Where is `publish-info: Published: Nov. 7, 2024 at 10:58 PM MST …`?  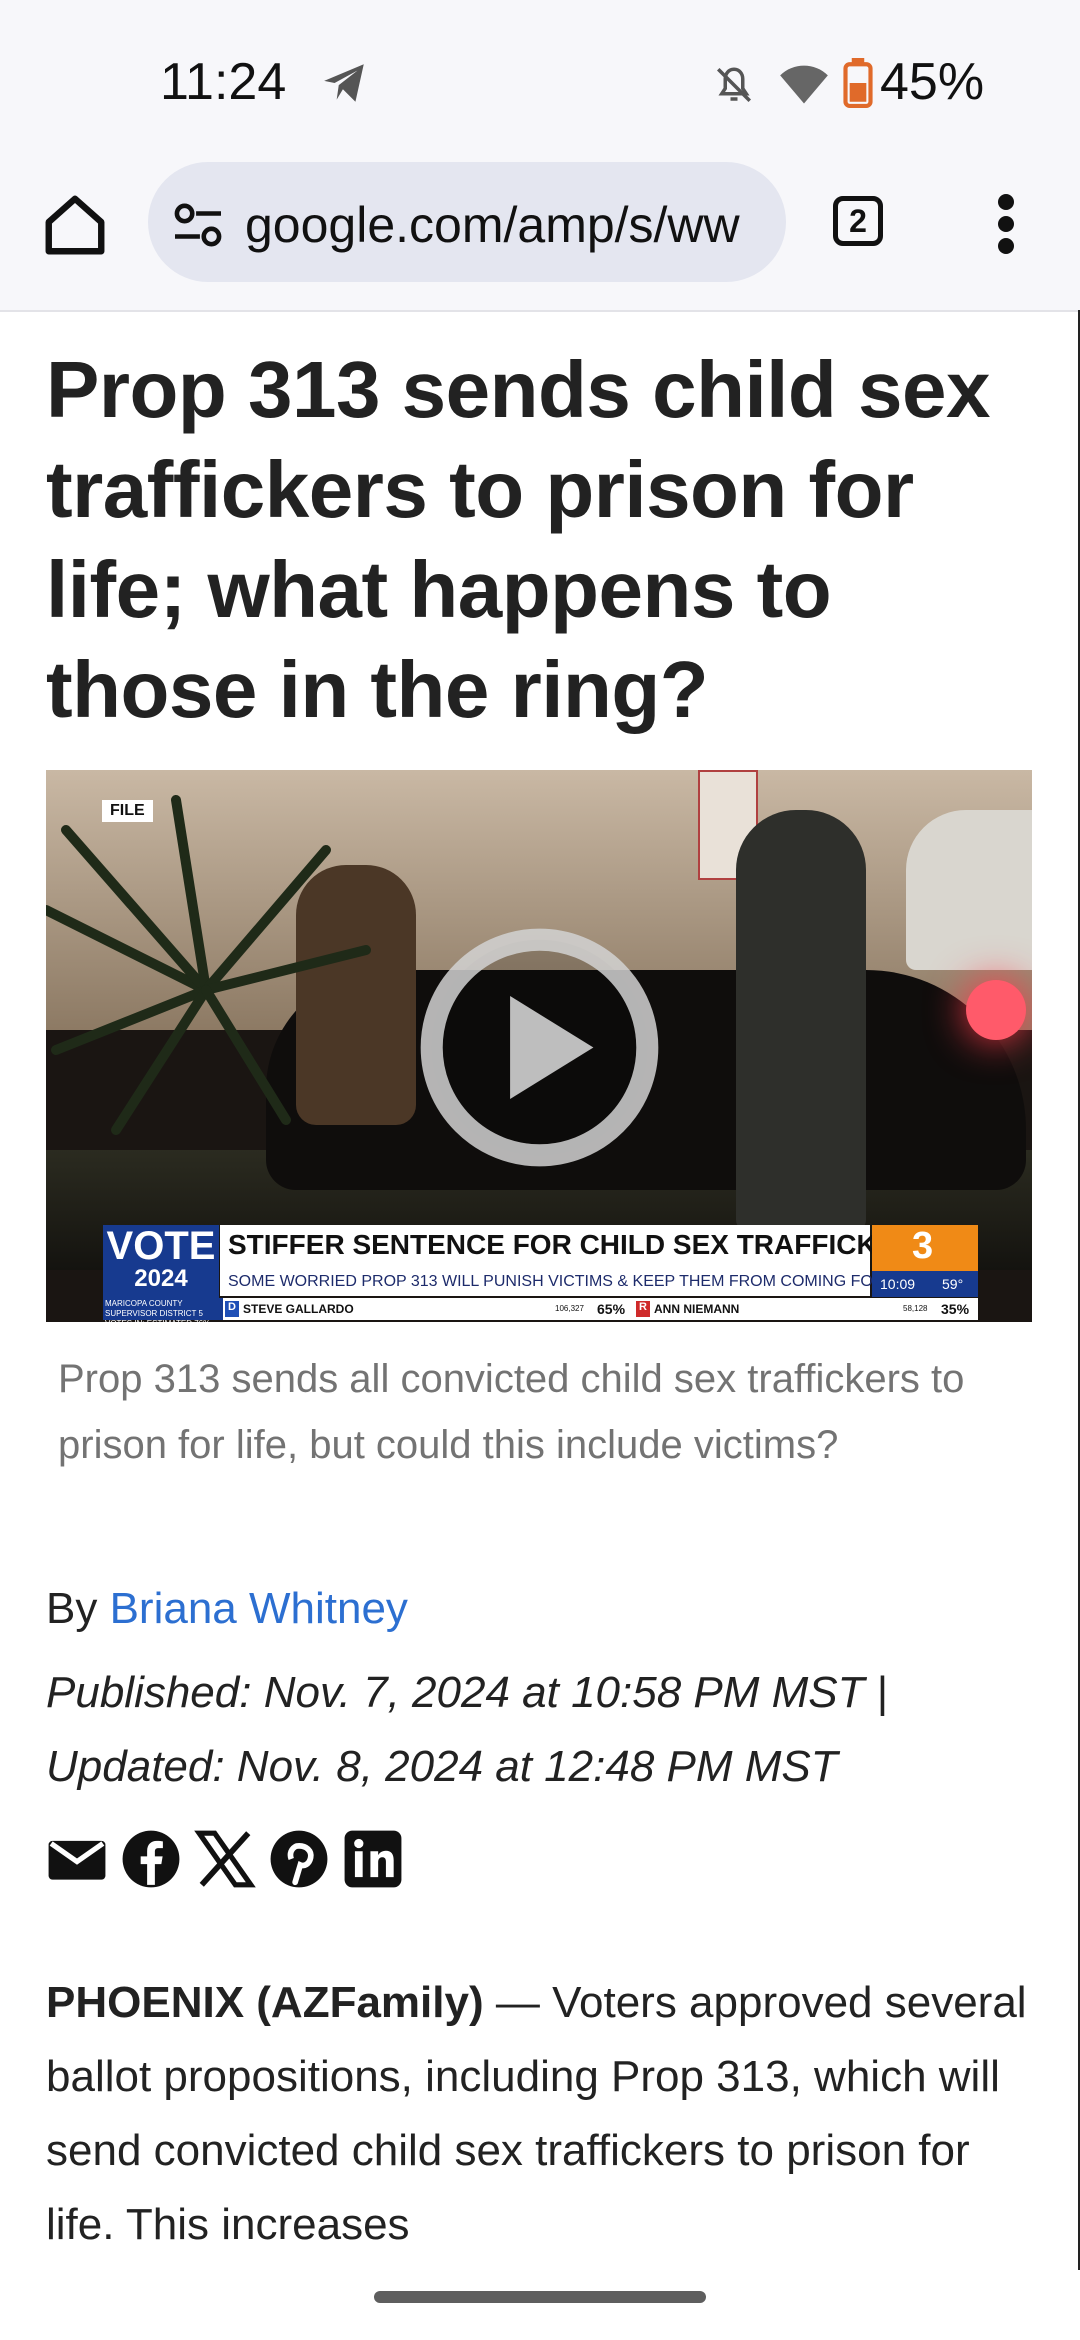
publish-info: Published: Nov. 7, 2024 at 10:58 PM MST … is located at coordinates (546, 1730).